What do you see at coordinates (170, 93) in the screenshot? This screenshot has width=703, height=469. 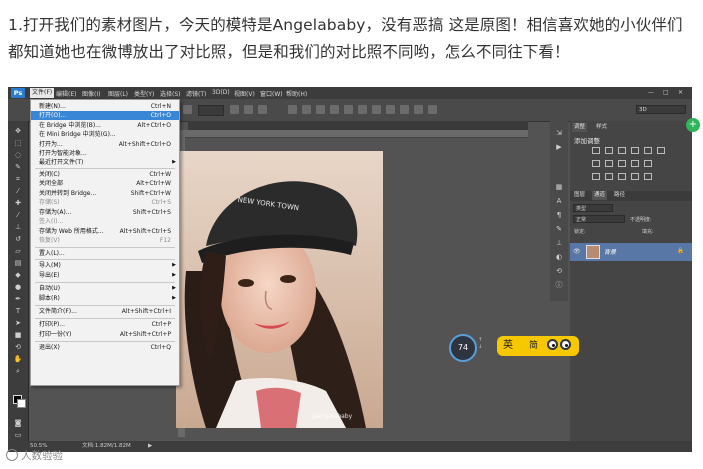 I see `menu-select: 选择(S)` at bounding box center [170, 93].